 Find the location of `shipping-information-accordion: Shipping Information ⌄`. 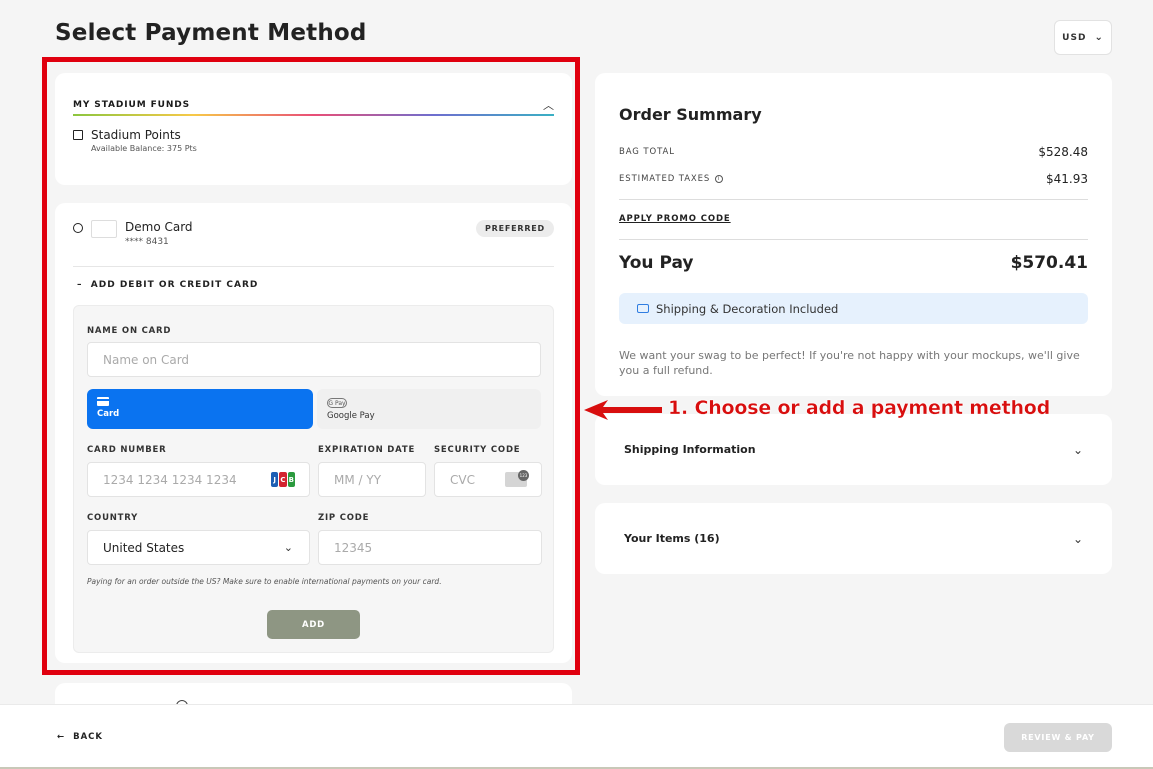

shipping-information-accordion: Shipping Information ⌄ is located at coordinates (853, 449).